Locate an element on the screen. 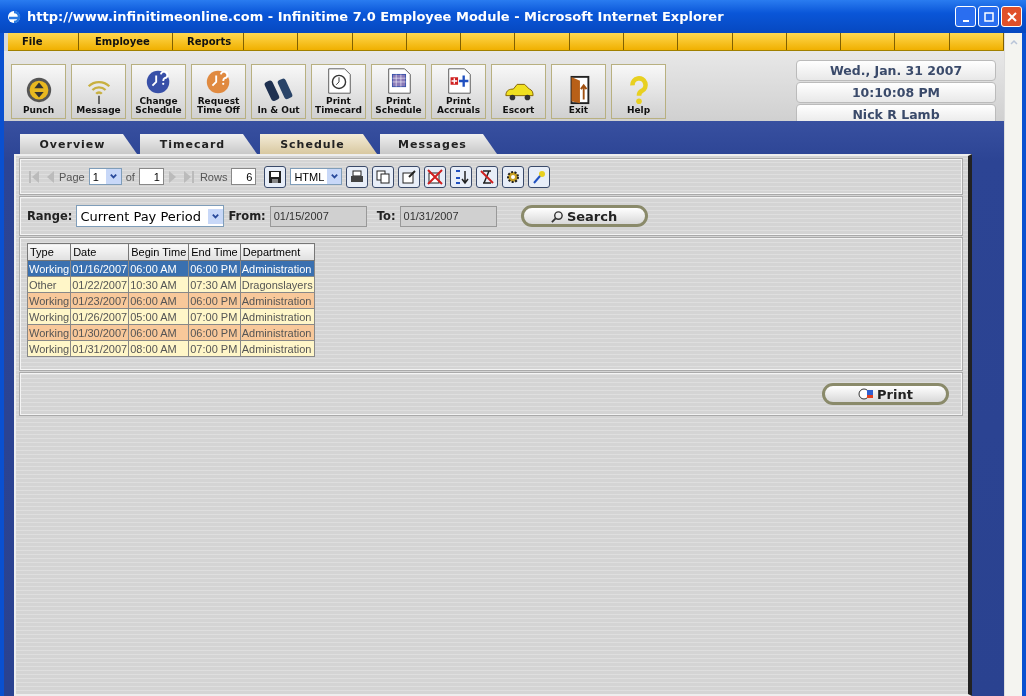  save-button is located at coordinates (275, 176).